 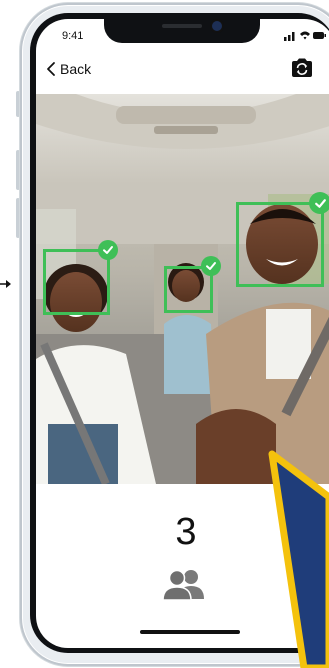 What do you see at coordinates (186, 532) in the screenshot?
I see `face-count: 3` at bounding box center [186, 532].